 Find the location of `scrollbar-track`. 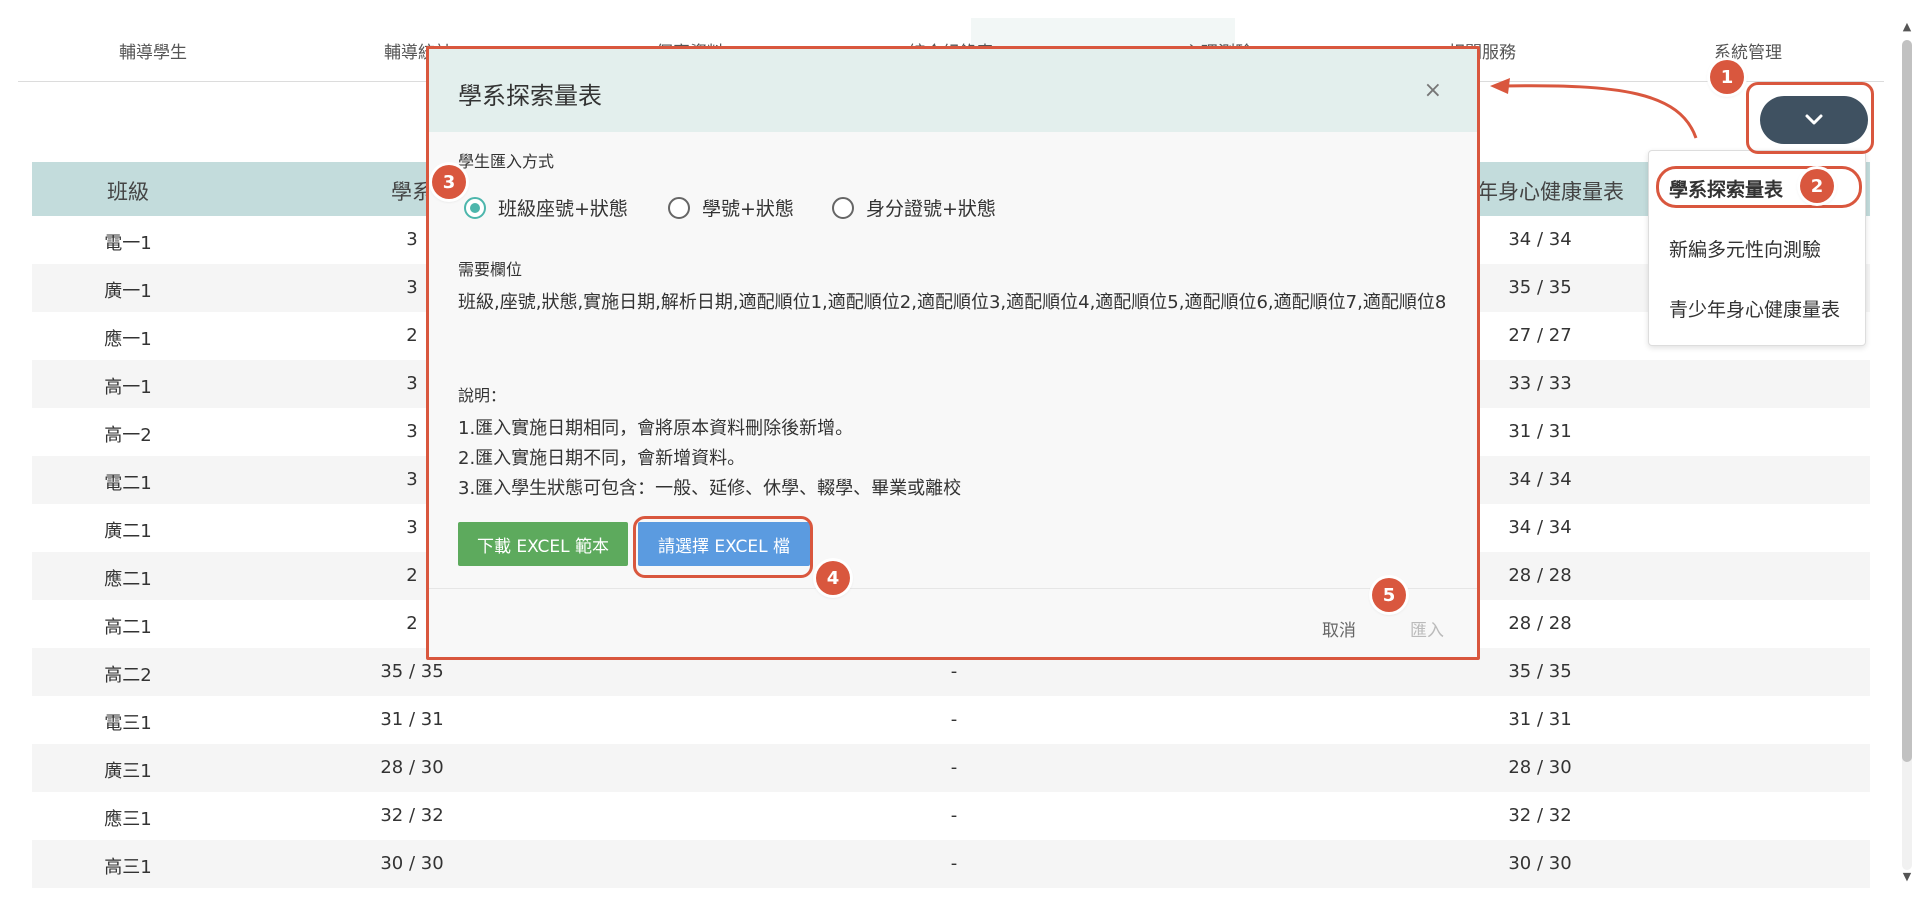

scrollbar-track is located at coordinates (1907, 455).